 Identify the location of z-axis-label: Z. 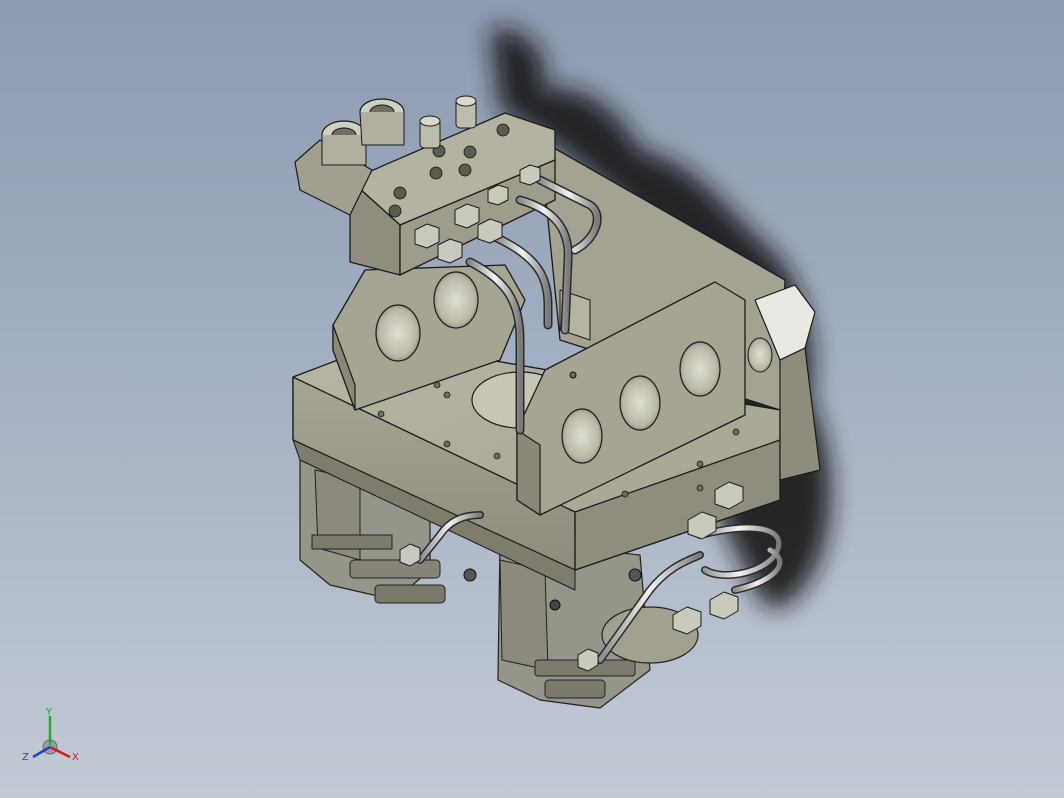
(25, 757).